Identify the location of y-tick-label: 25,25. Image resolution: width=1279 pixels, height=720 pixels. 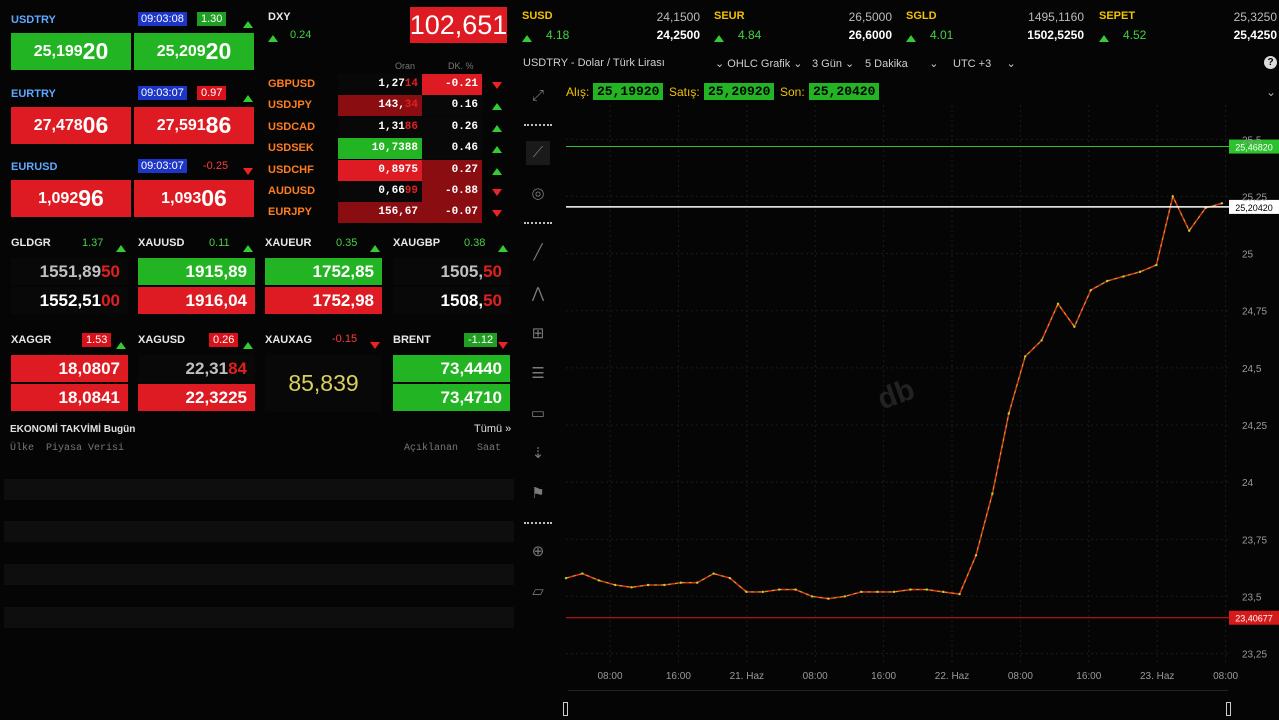
(1254, 197).